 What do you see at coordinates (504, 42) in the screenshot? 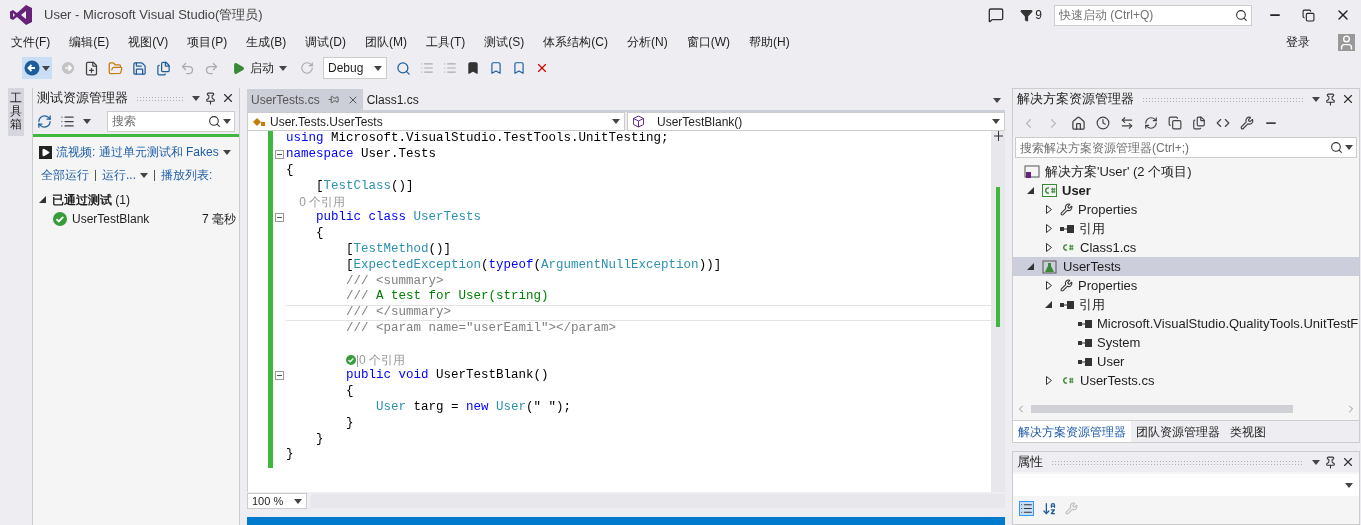
I see `menu-item: 测试(S)` at bounding box center [504, 42].